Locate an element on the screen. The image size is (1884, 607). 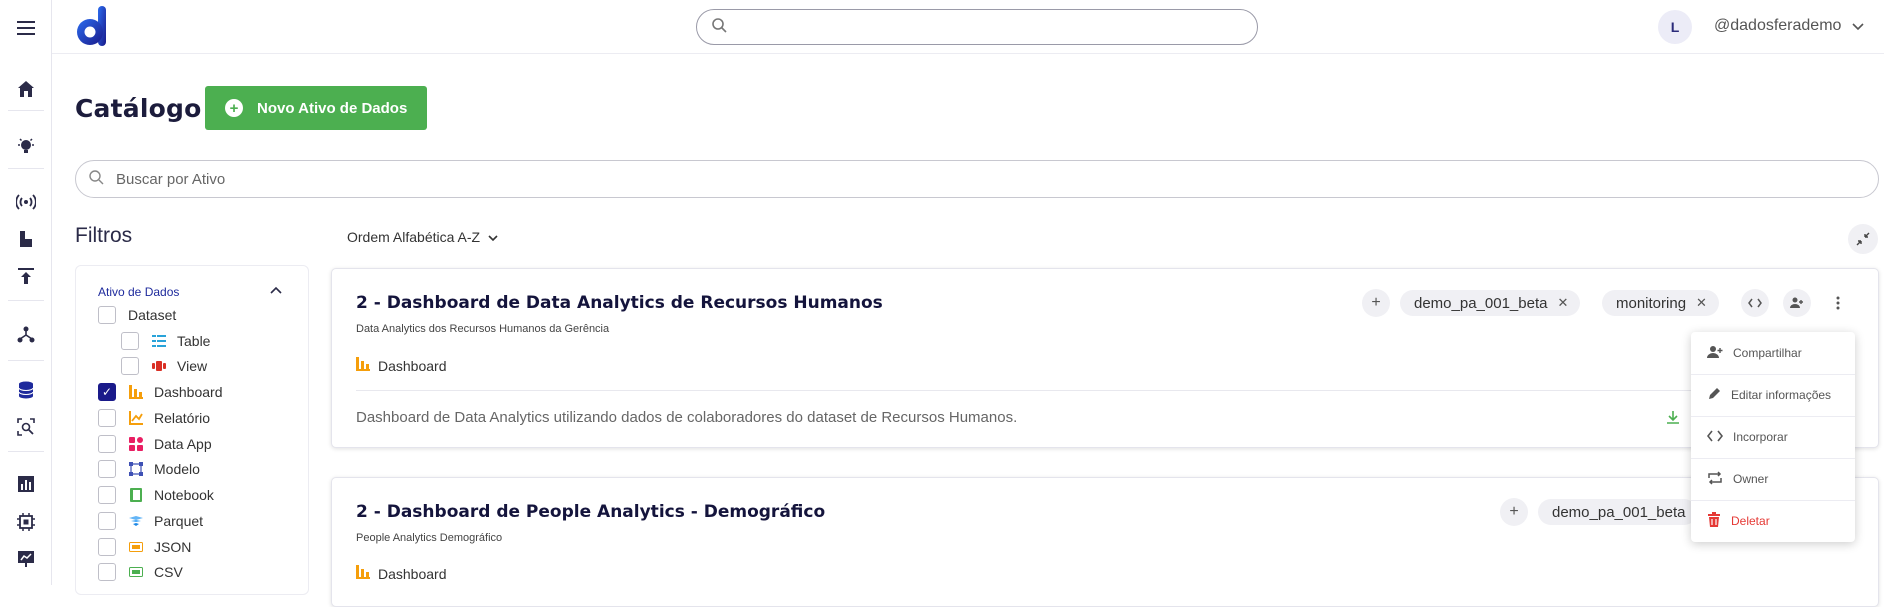
new-data-asset-label: Novo Ativo de Dados is located at coordinates (332, 108).